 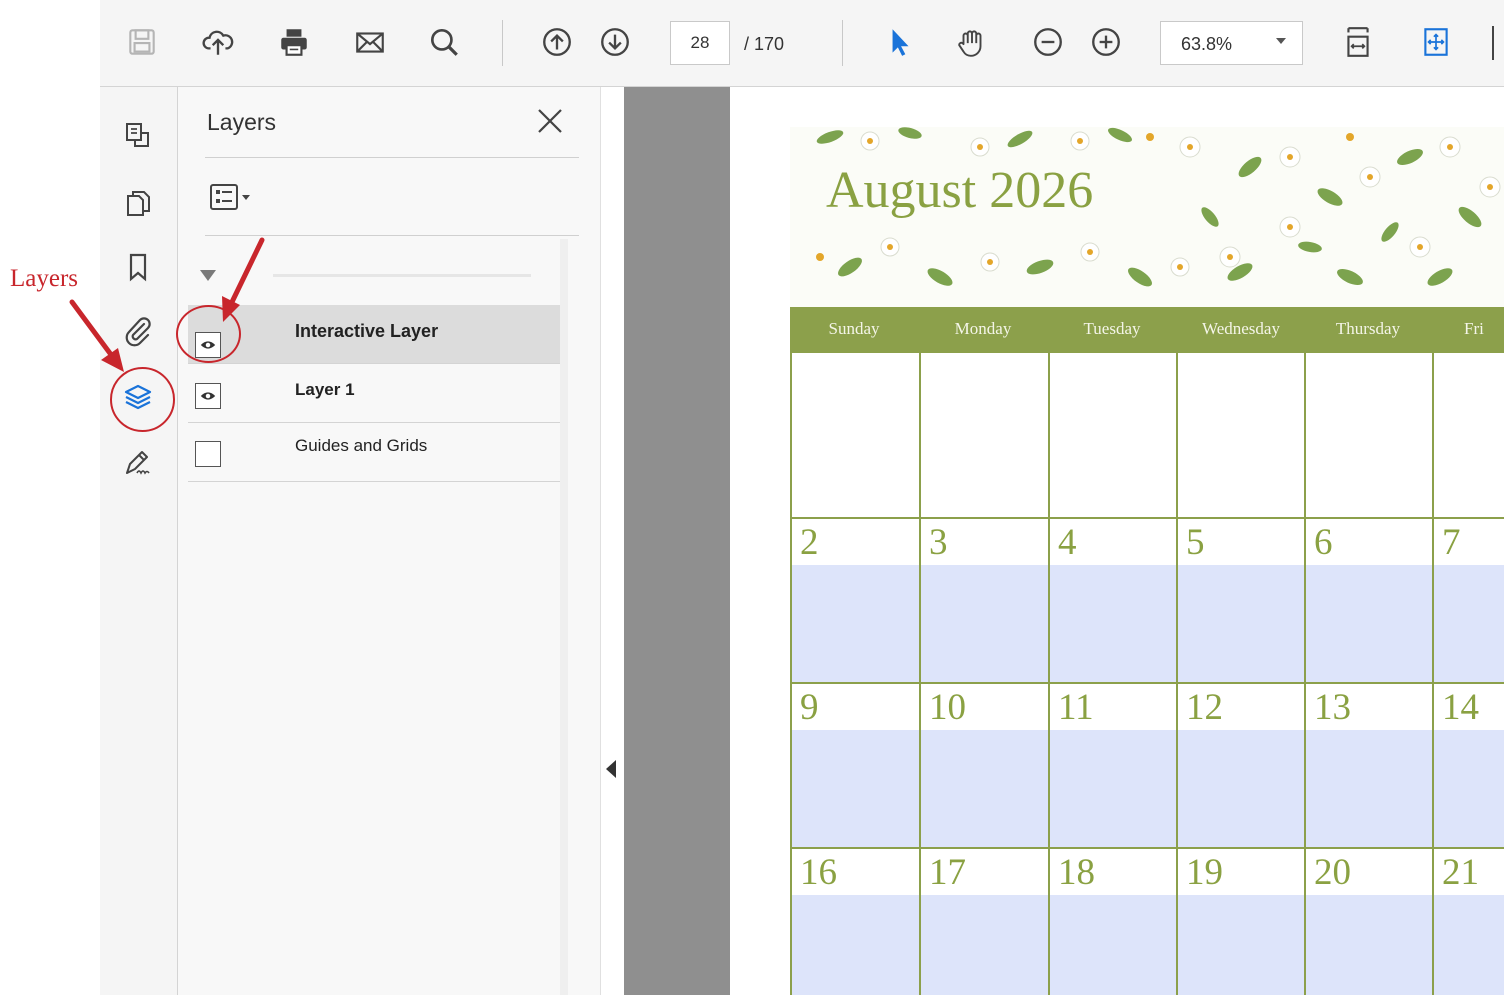 I want to click on calendar-title: August 2026, so click(x=960, y=190).